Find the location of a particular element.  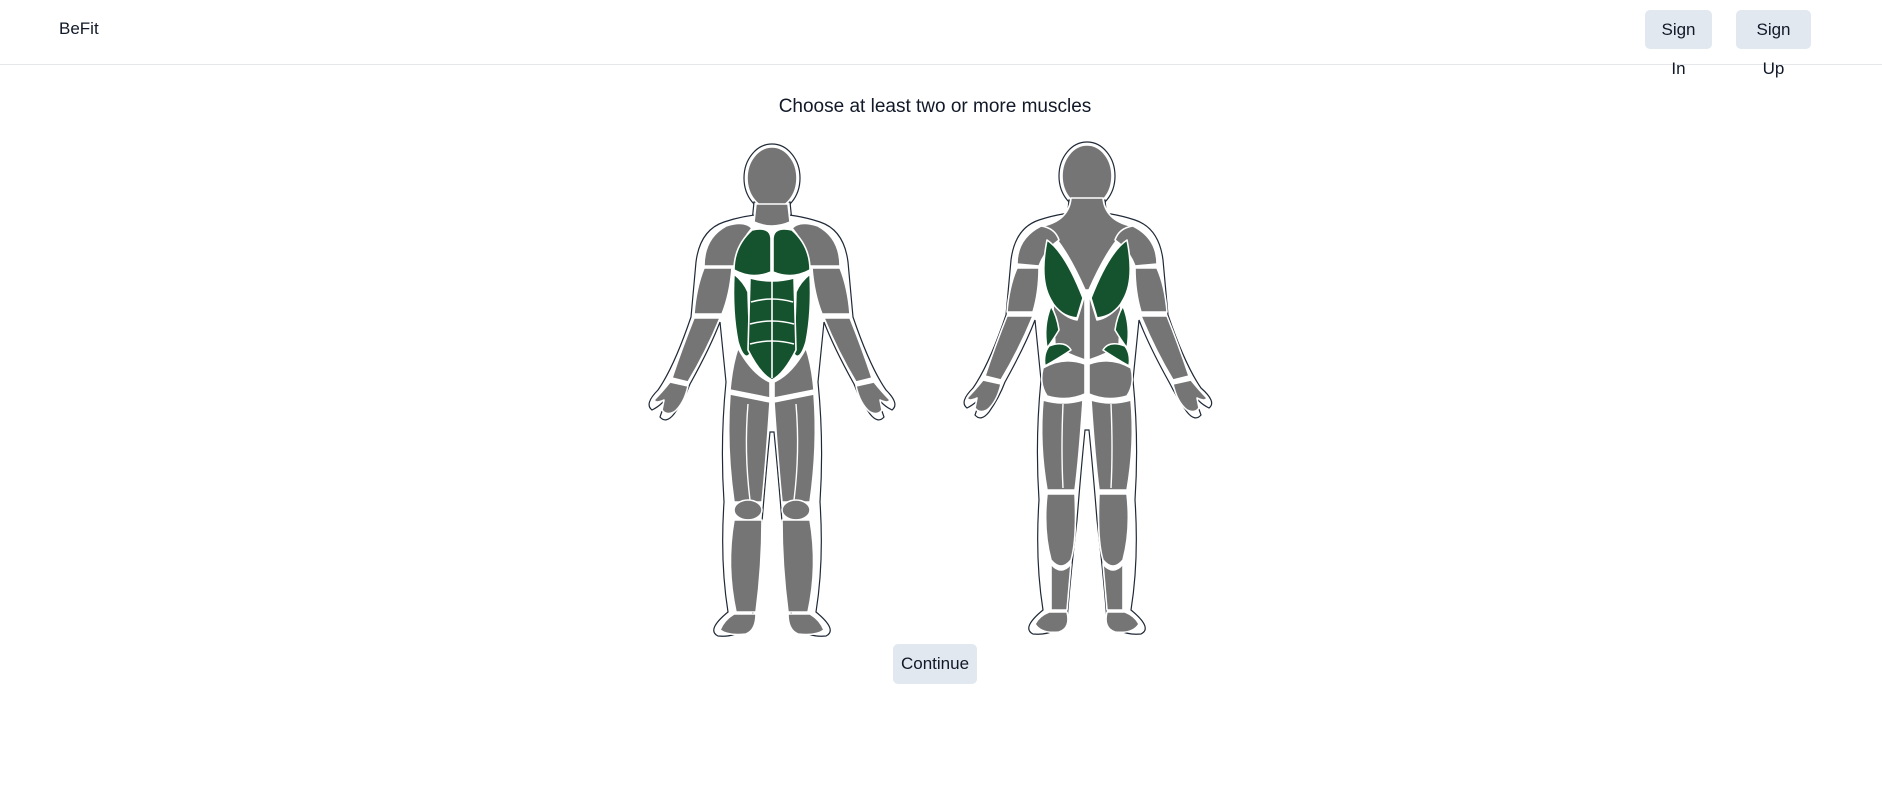

body-back-svg is located at coordinates (1088, 388).